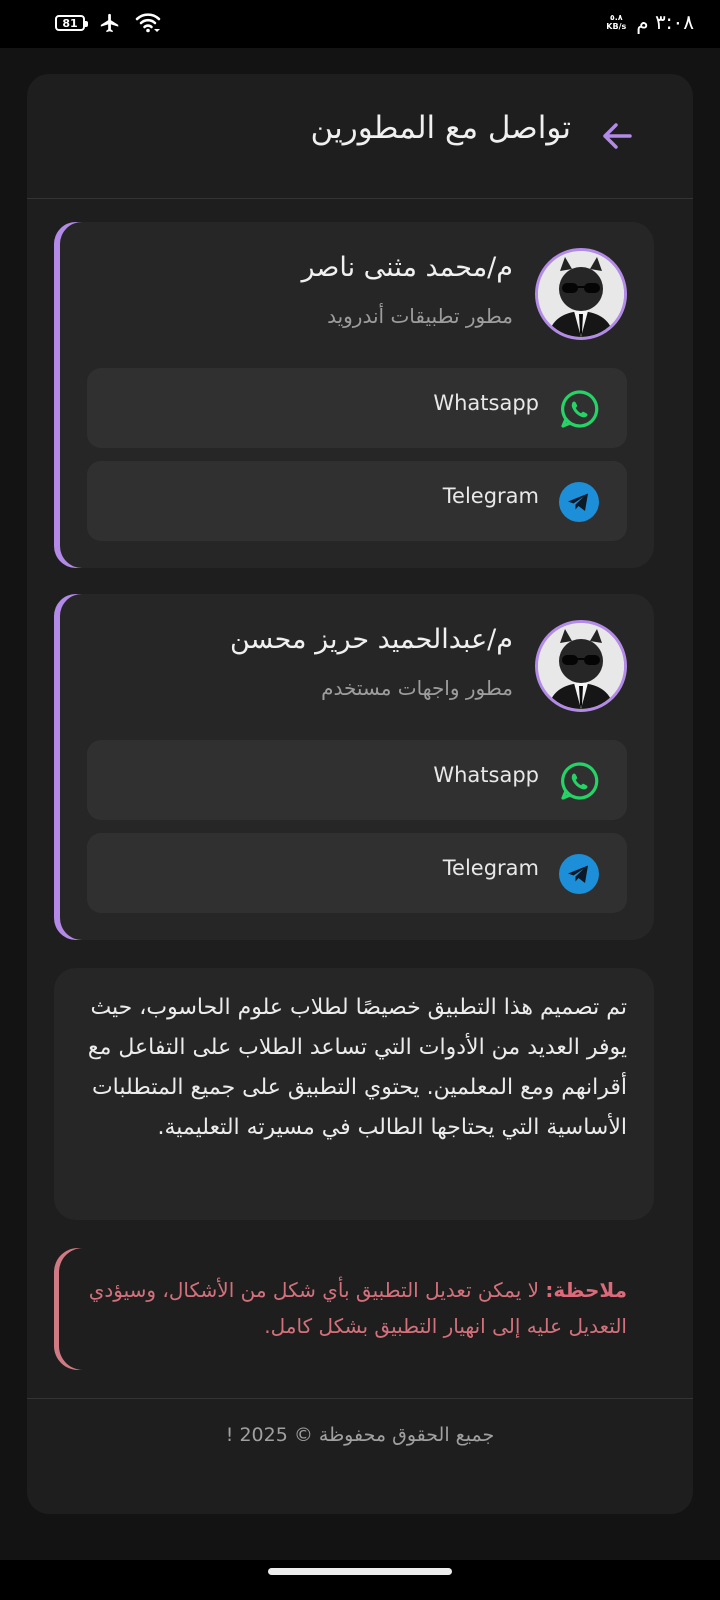 Image resolution: width=720 pixels, height=1600 pixels. What do you see at coordinates (360, 1571) in the screenshot?
I see `home-gesture-handle` at bounding box center [360, 1571].